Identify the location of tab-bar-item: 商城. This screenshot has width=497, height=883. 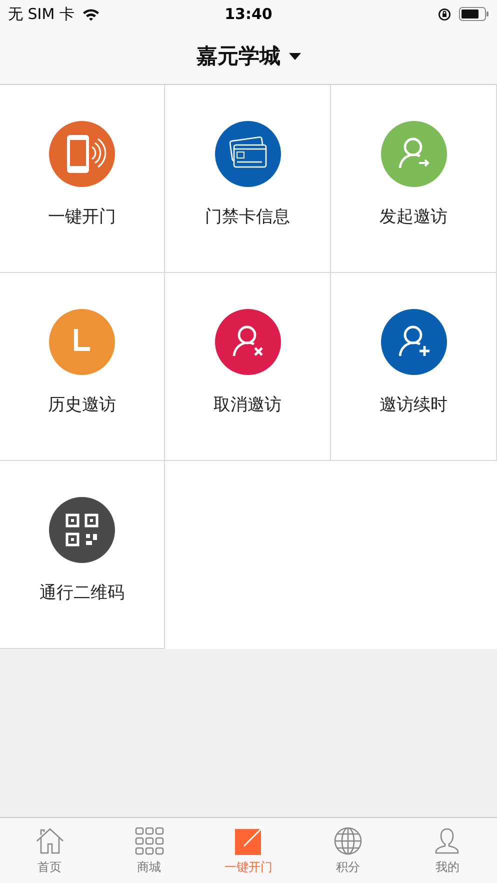
(149, 850).